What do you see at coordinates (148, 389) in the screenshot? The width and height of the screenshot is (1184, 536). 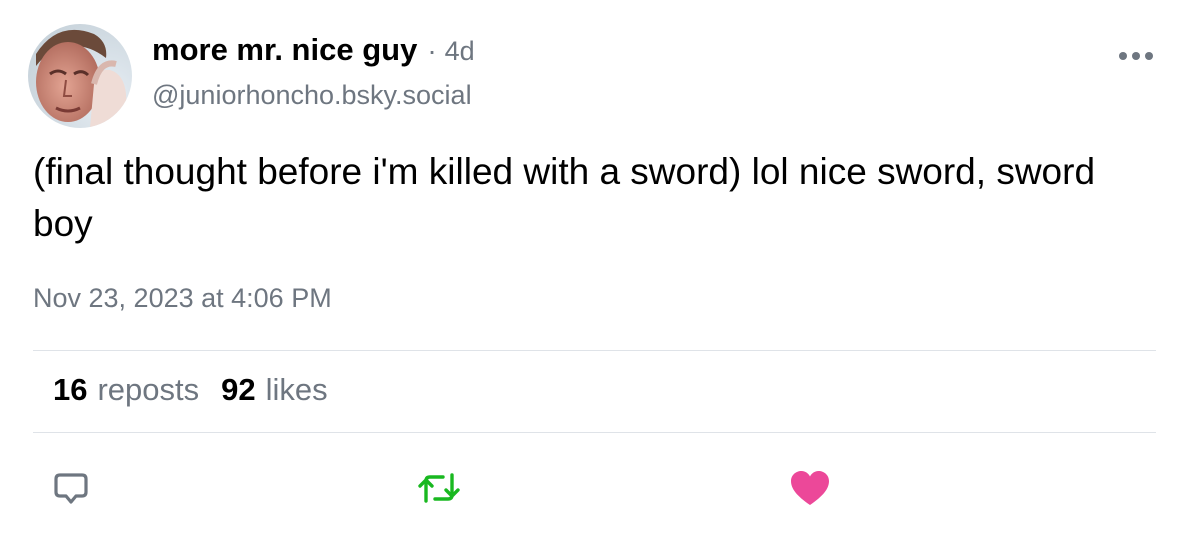 I see `reposts-label: reposts` at bounding box center [148, 389].